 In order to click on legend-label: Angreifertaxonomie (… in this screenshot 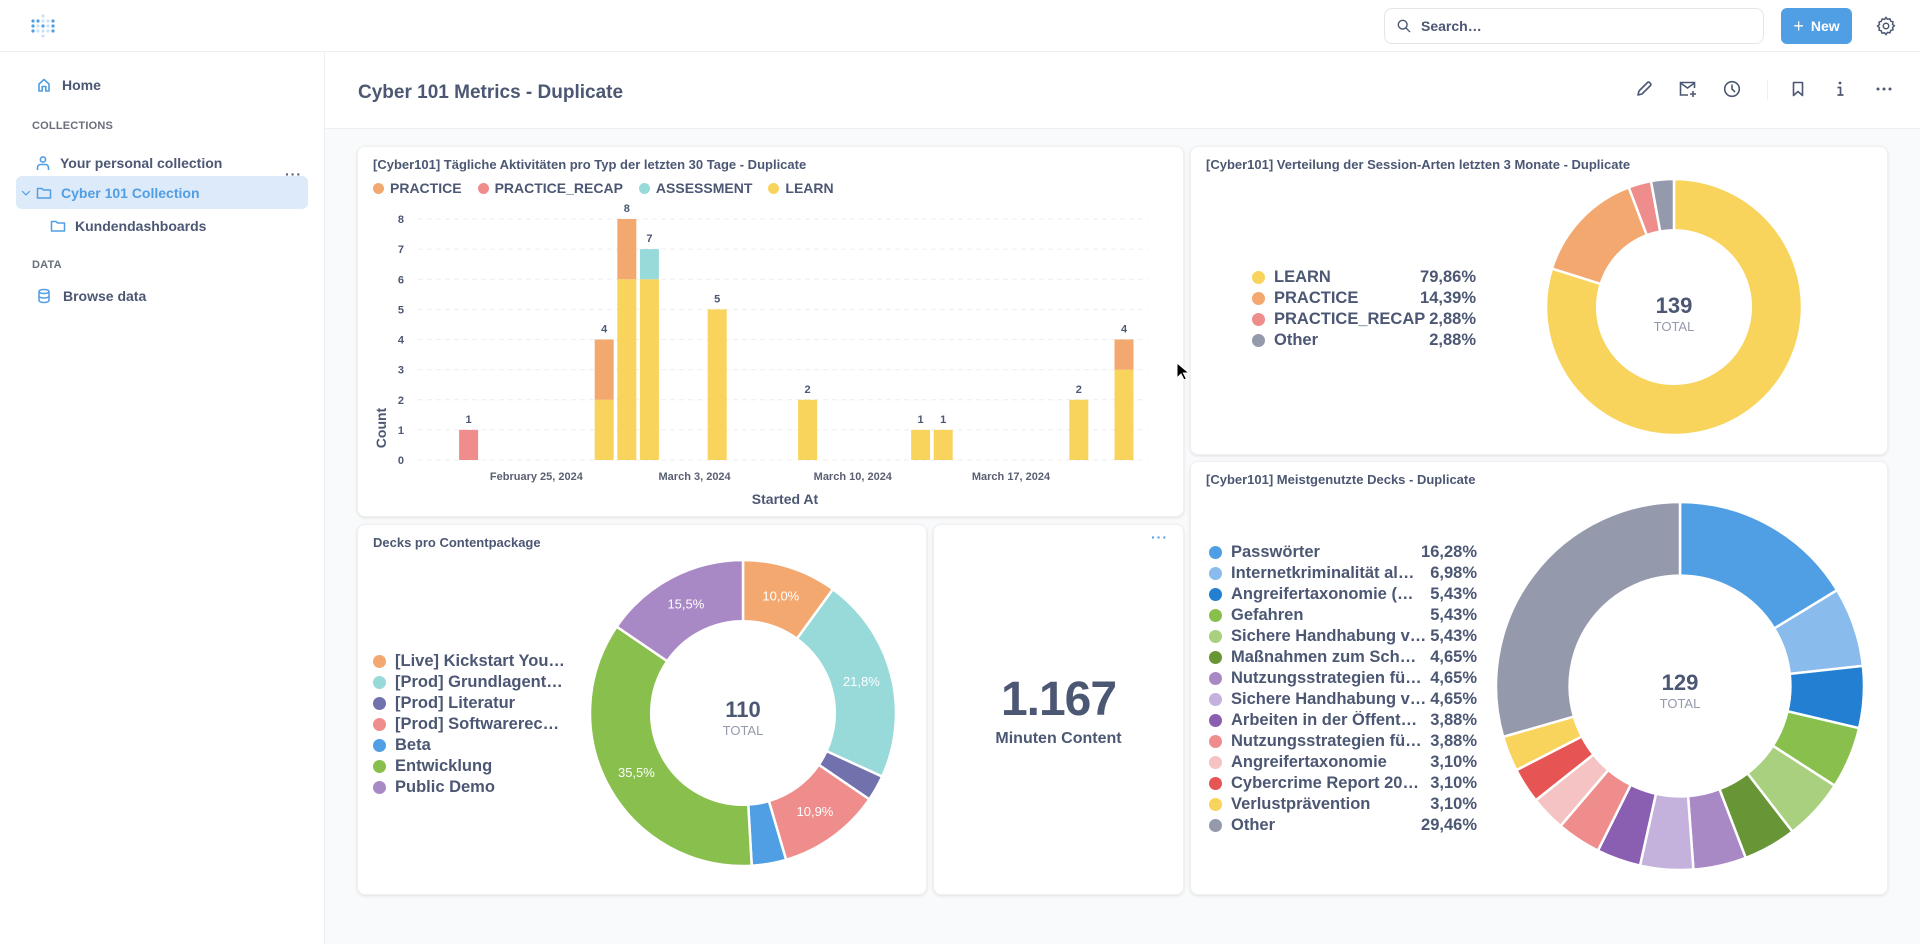, I will do `click(1322, 594)`.